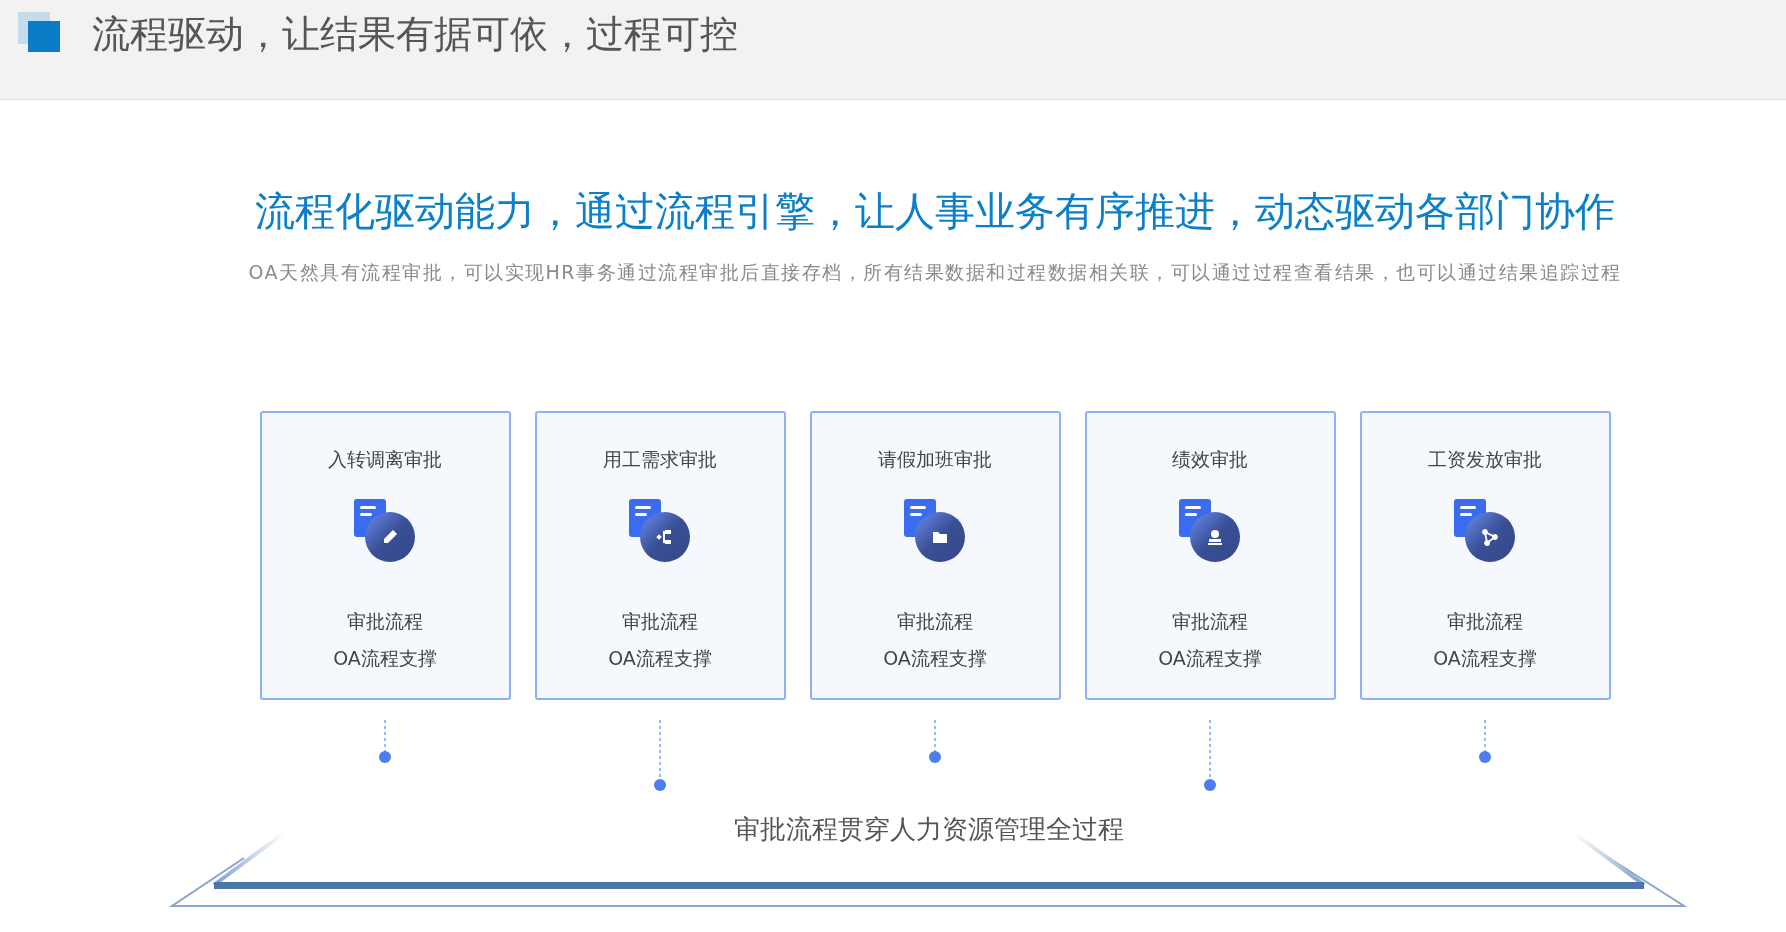 This screenshot has width=1786, height=932. What do you see at coordinates (415, 34) in the screenshot?
I see `section-title: 流程驱动，让结果有据可依，过程可控` at bounding box center [415, 34].